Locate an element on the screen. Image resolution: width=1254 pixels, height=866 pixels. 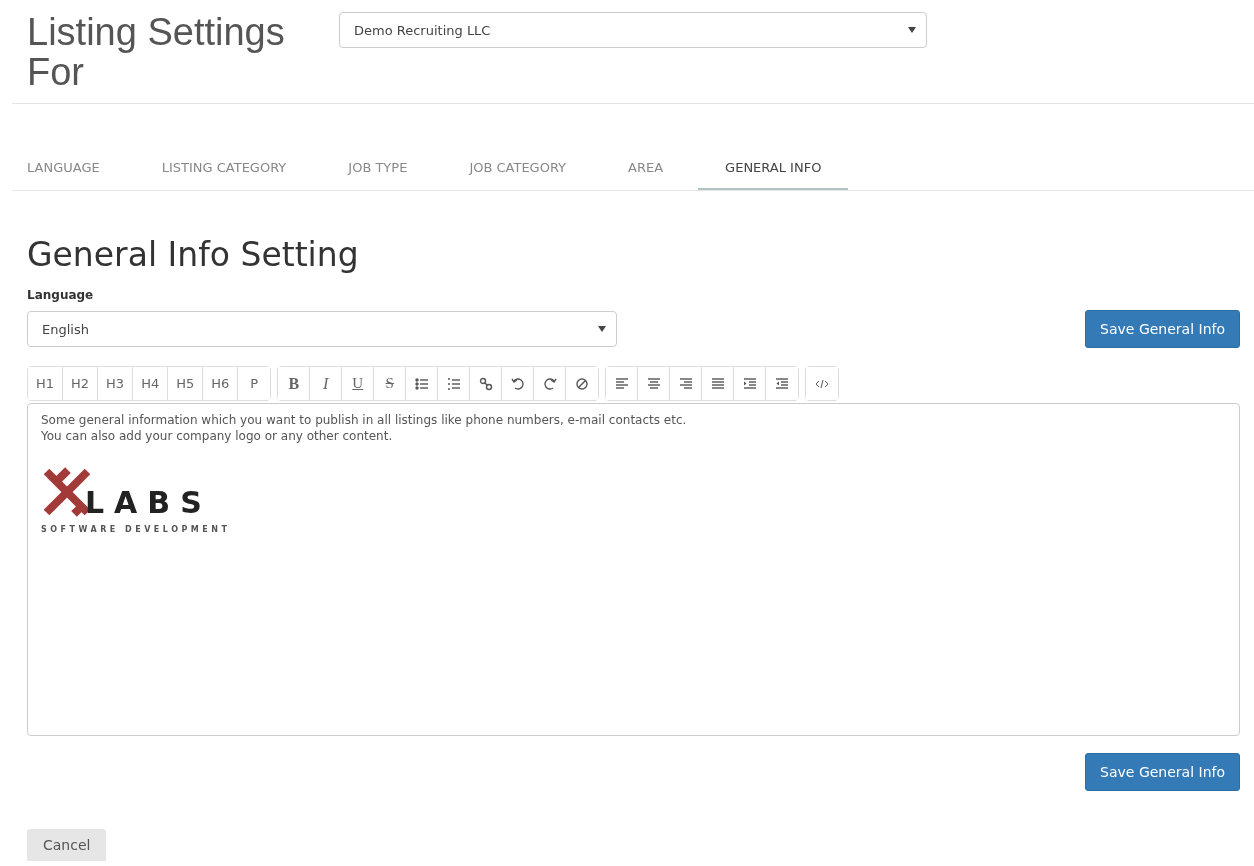
indent-icon is located at coordinates (749, 383).